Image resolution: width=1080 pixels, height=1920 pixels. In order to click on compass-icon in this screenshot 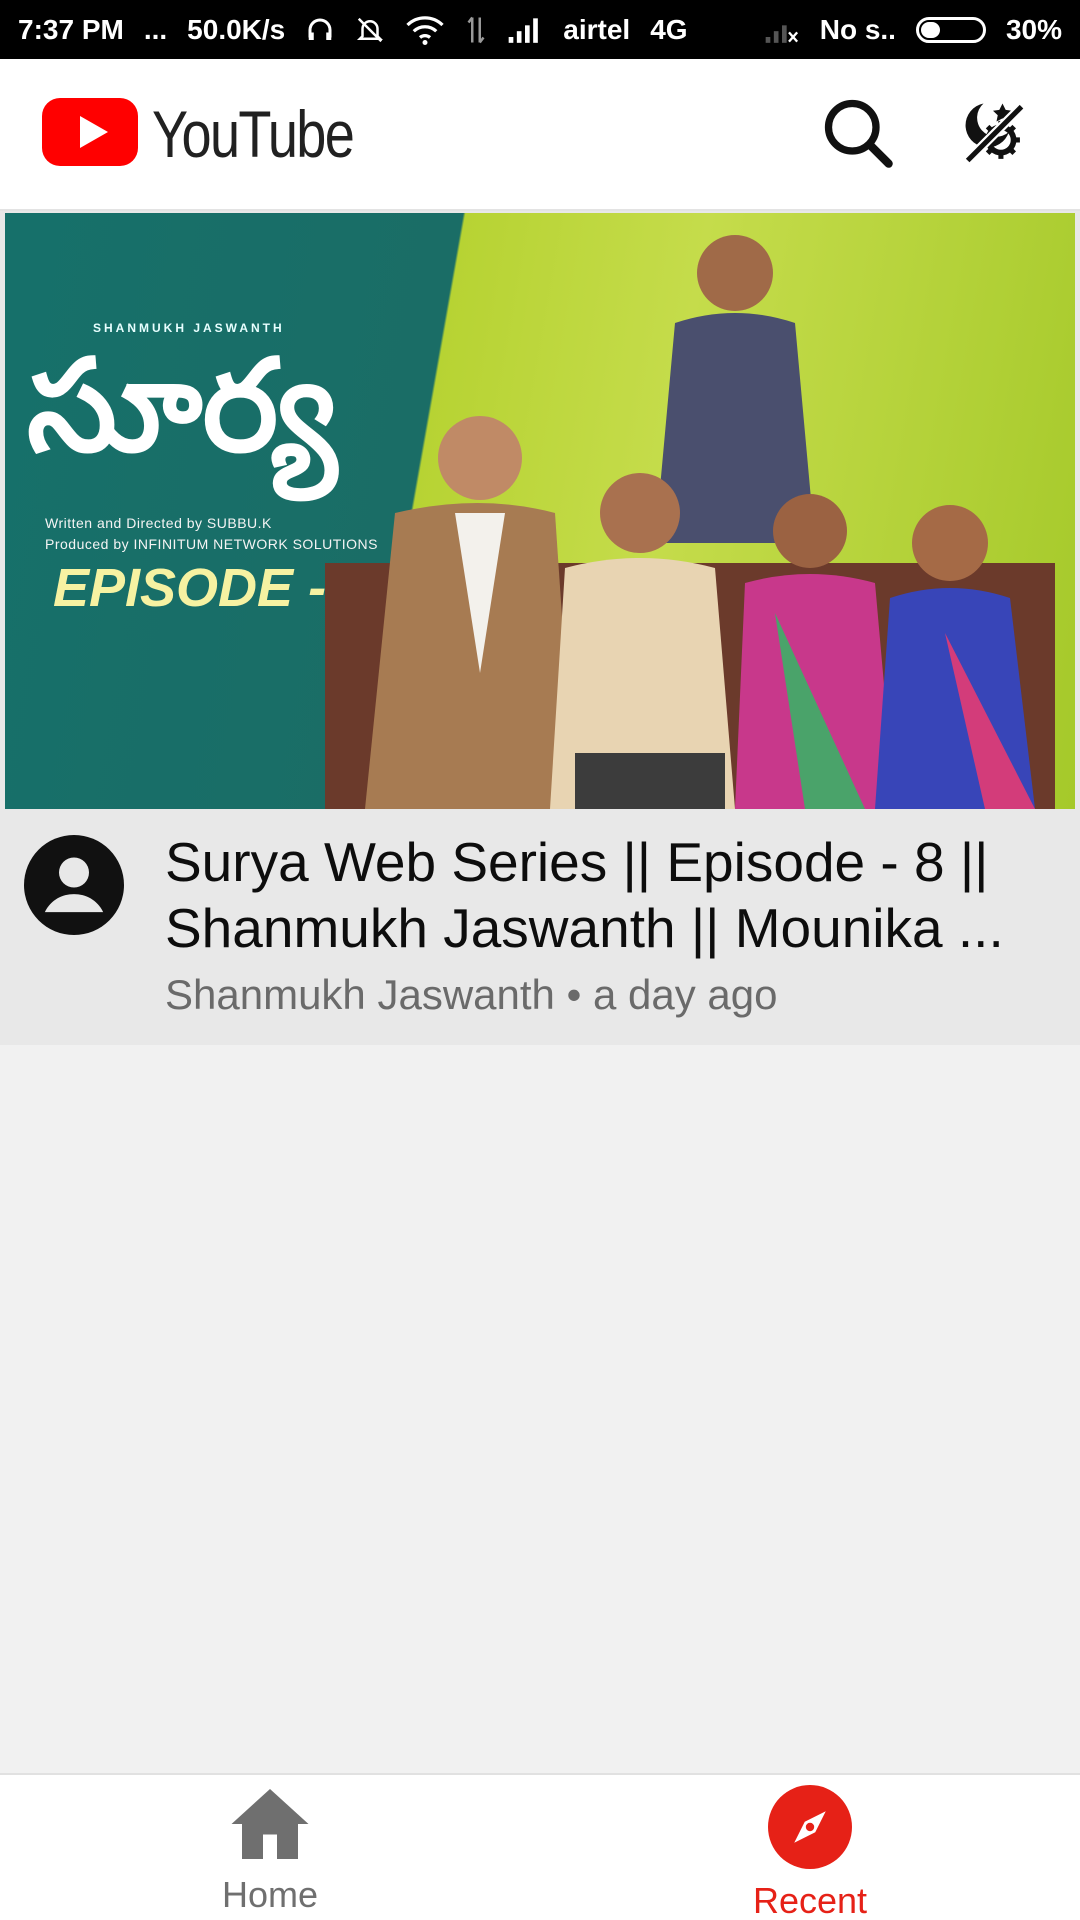, I will do `click(810, 1829)`.